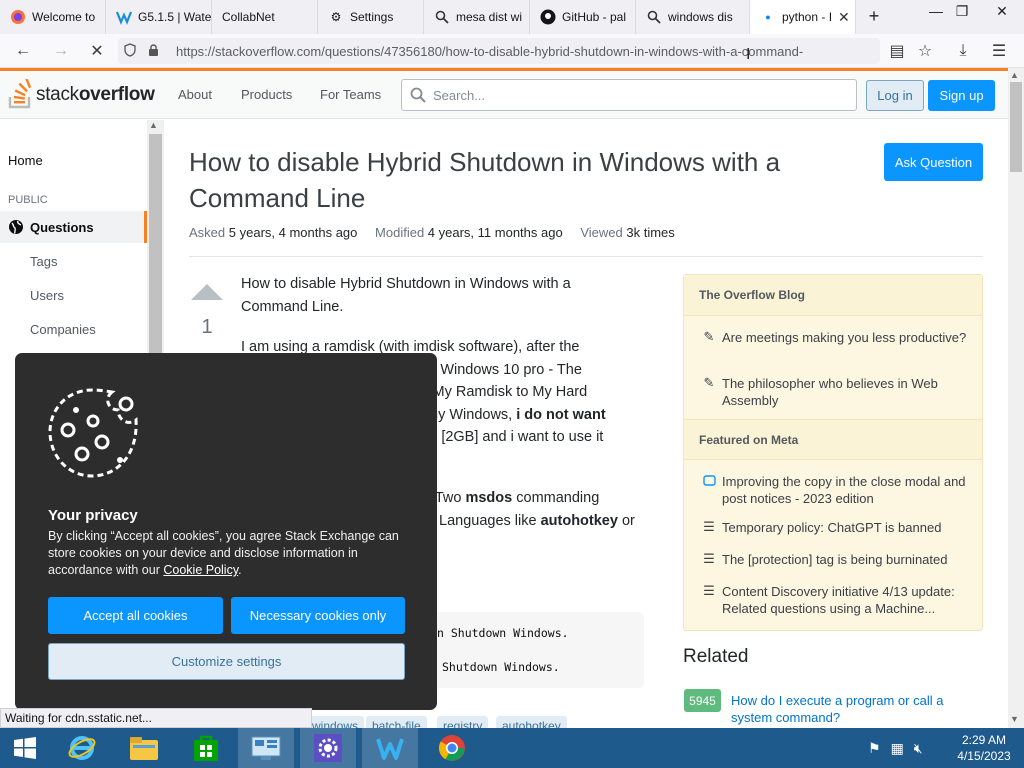 This screenshot has height=768, width=1024. What do you see at coordinates (501, 667) in the screenshot?
I see `code-line: Shutdown Windows.` at bounding box center [501, 667].